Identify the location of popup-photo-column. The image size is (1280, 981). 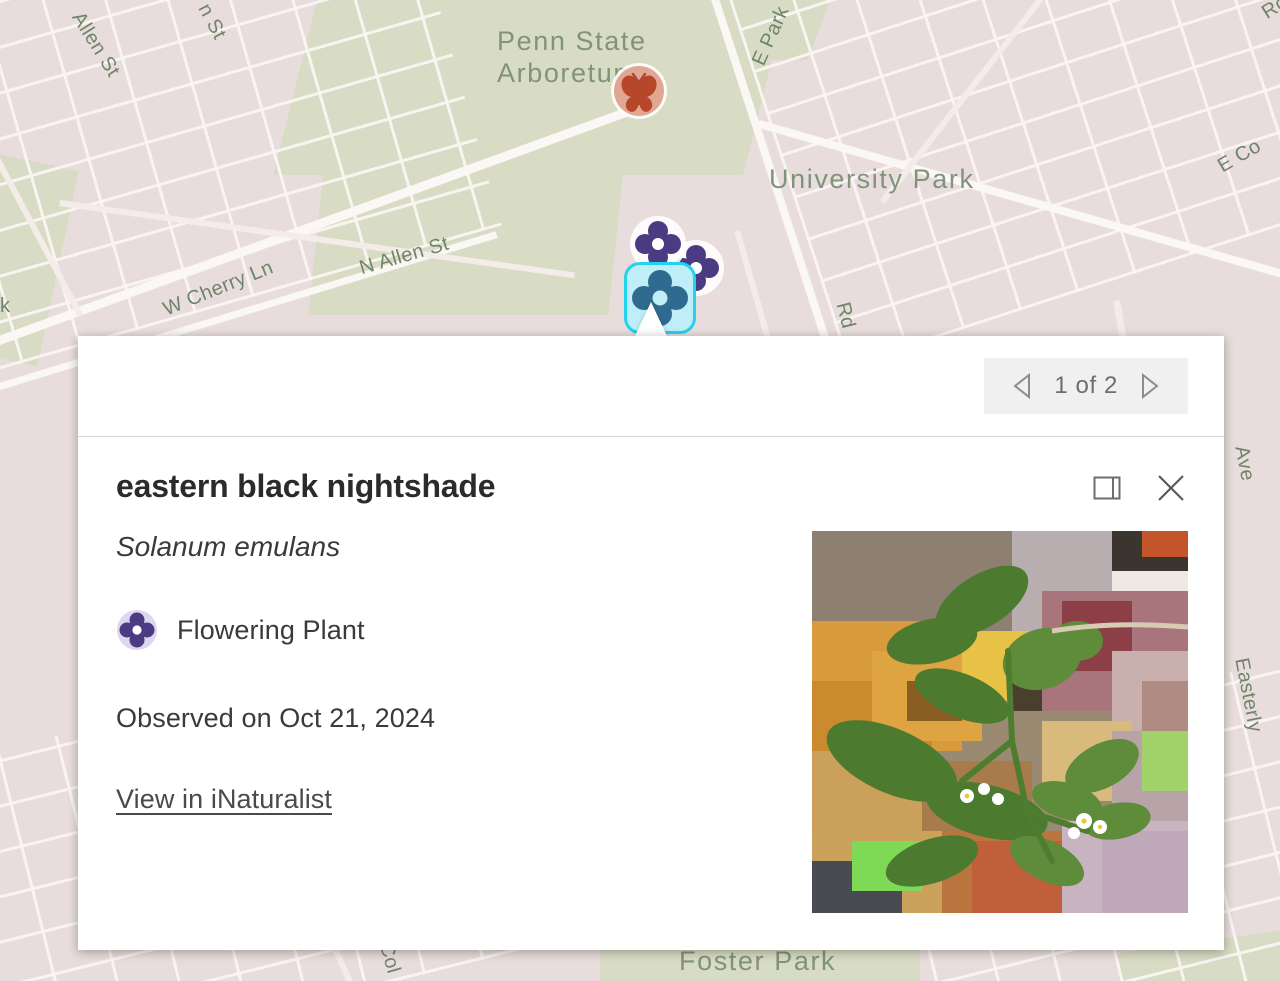
(1000, 722).